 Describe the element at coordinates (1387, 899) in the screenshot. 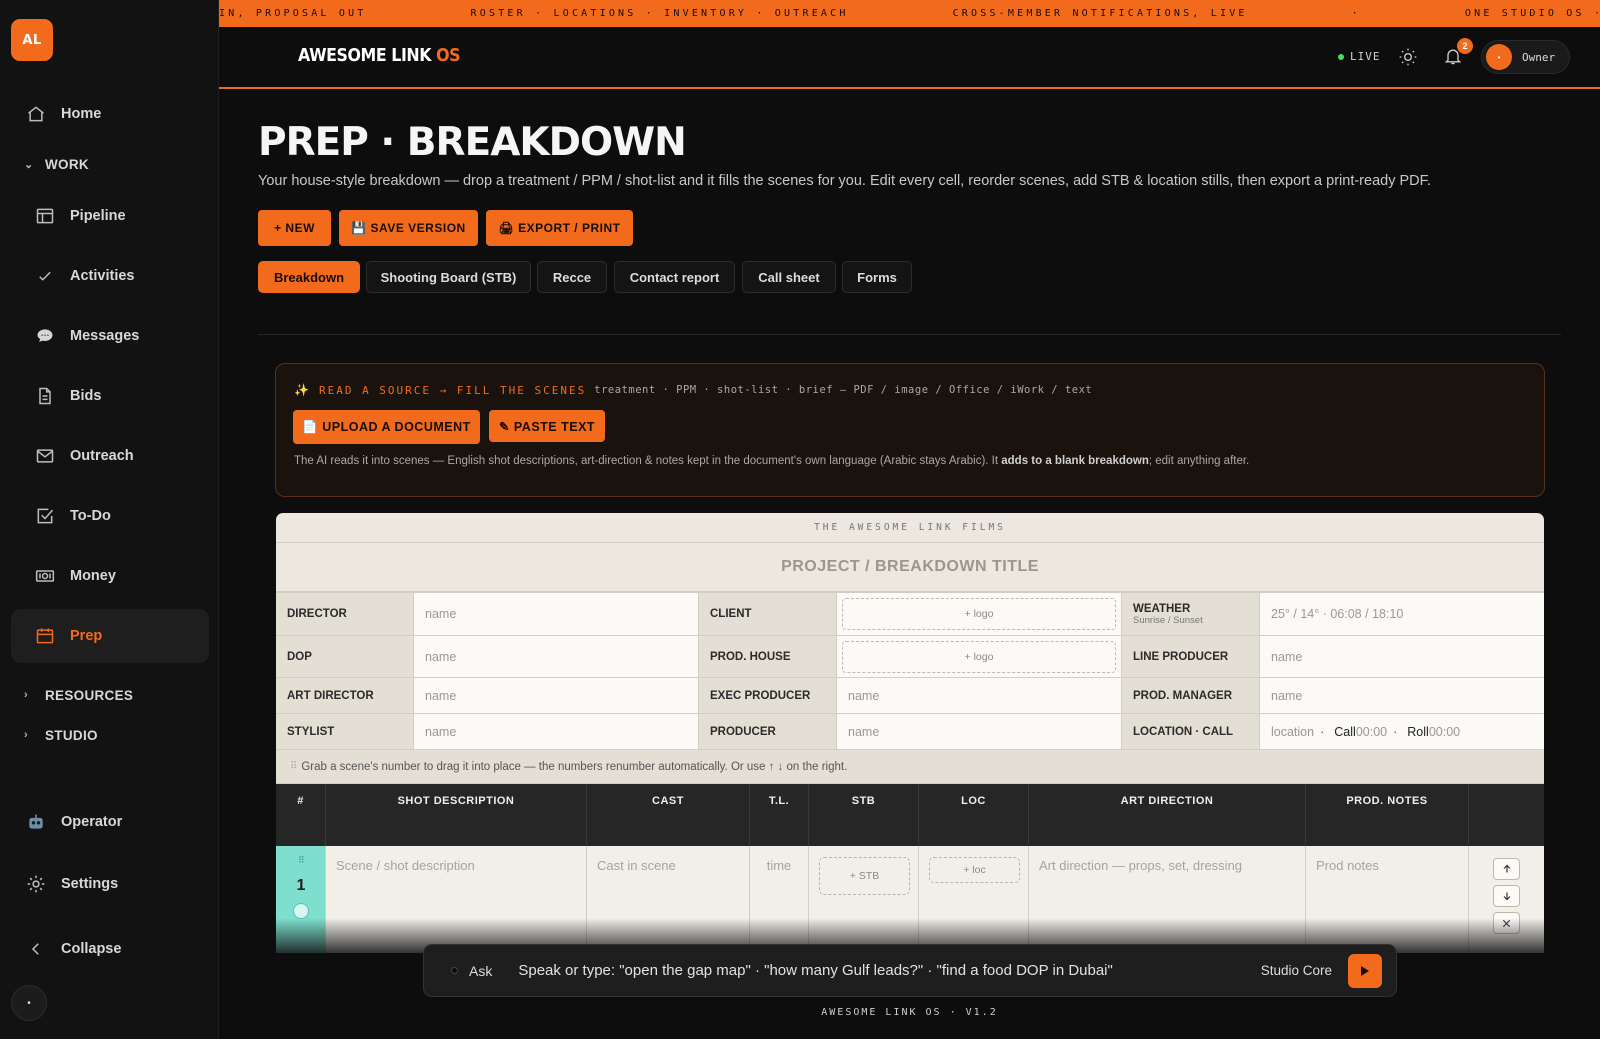

I see `prod-notes-cell: Prod notes` at that location.